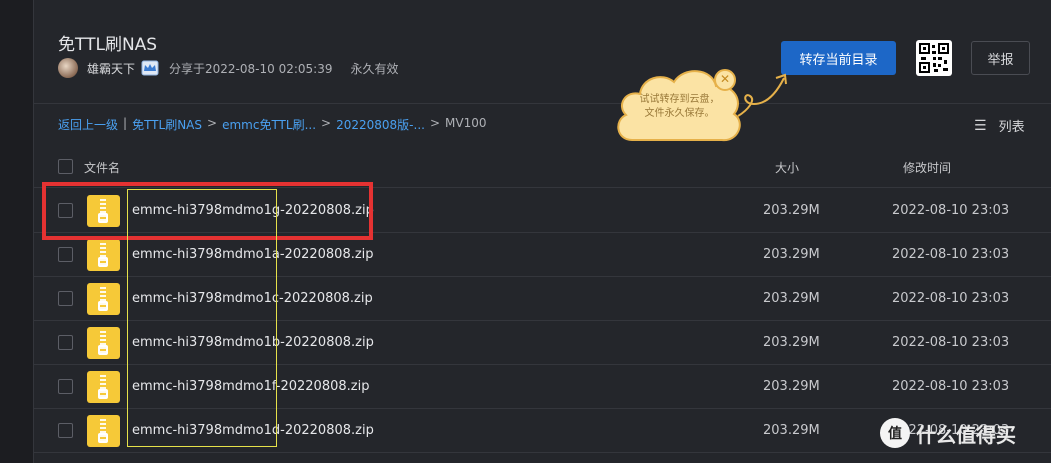  I want to click on select-all-checkbox, so click(65, 166).